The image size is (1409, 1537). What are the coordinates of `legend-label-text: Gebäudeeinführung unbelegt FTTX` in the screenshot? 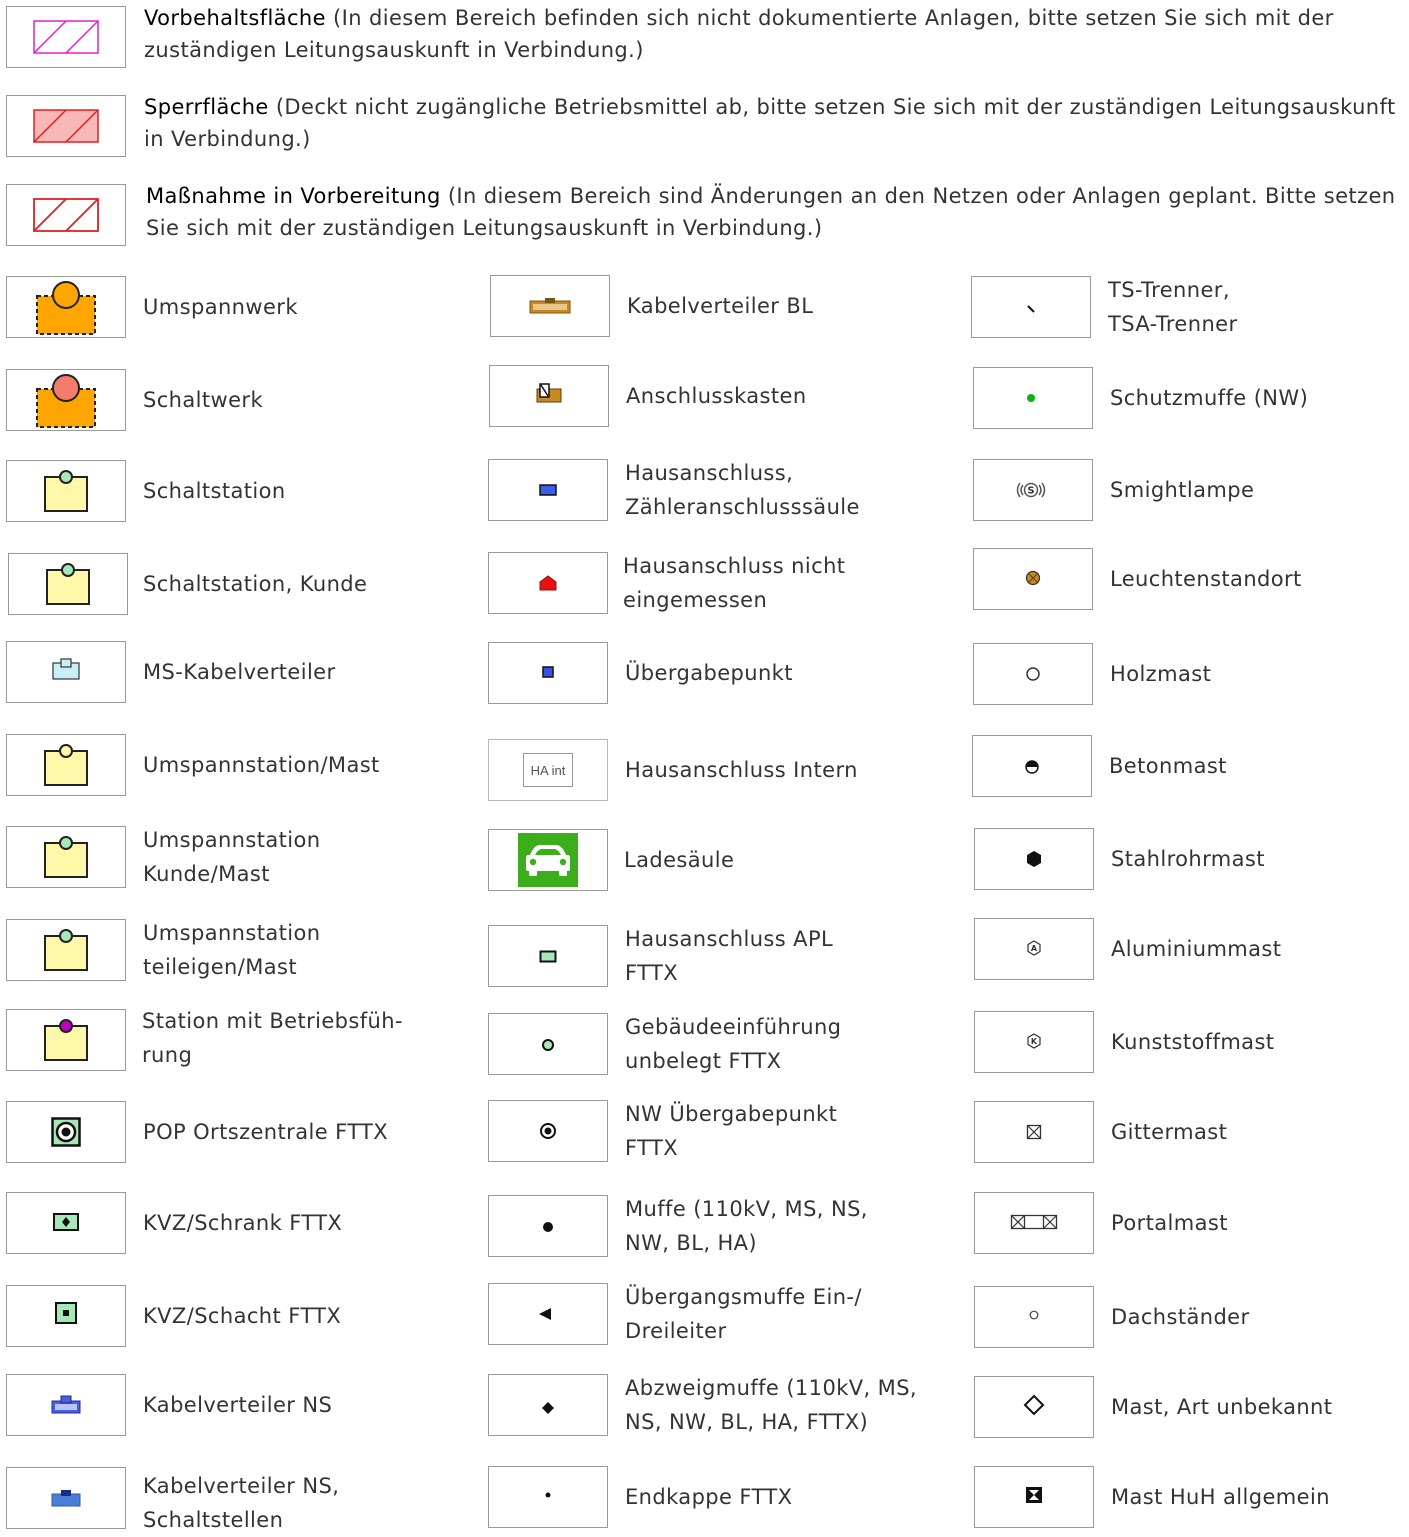 It's located at (733, 1044).